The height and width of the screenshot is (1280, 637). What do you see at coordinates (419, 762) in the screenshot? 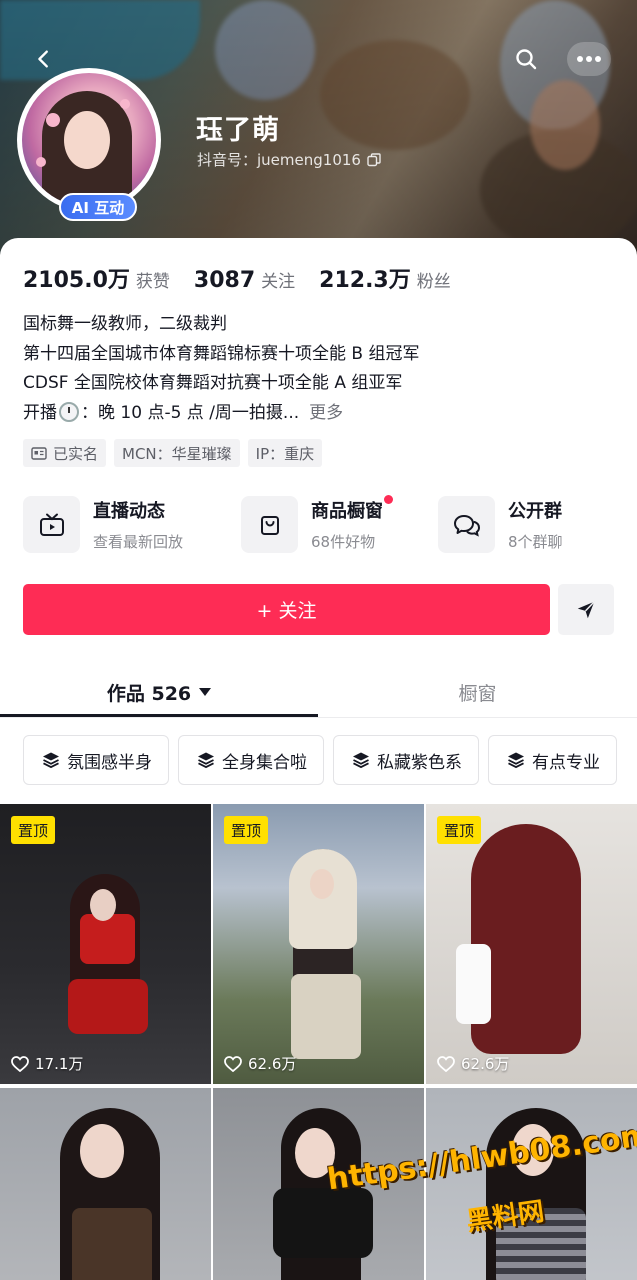
I see `chip-label: 私藏紫色系` at bounding box center [419, 762].